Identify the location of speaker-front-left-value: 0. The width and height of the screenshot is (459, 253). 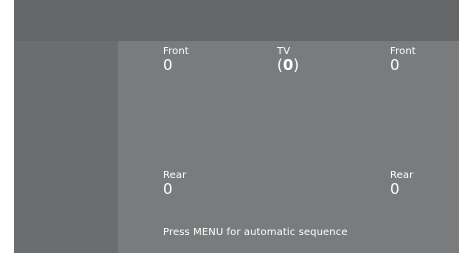
(168, 65).